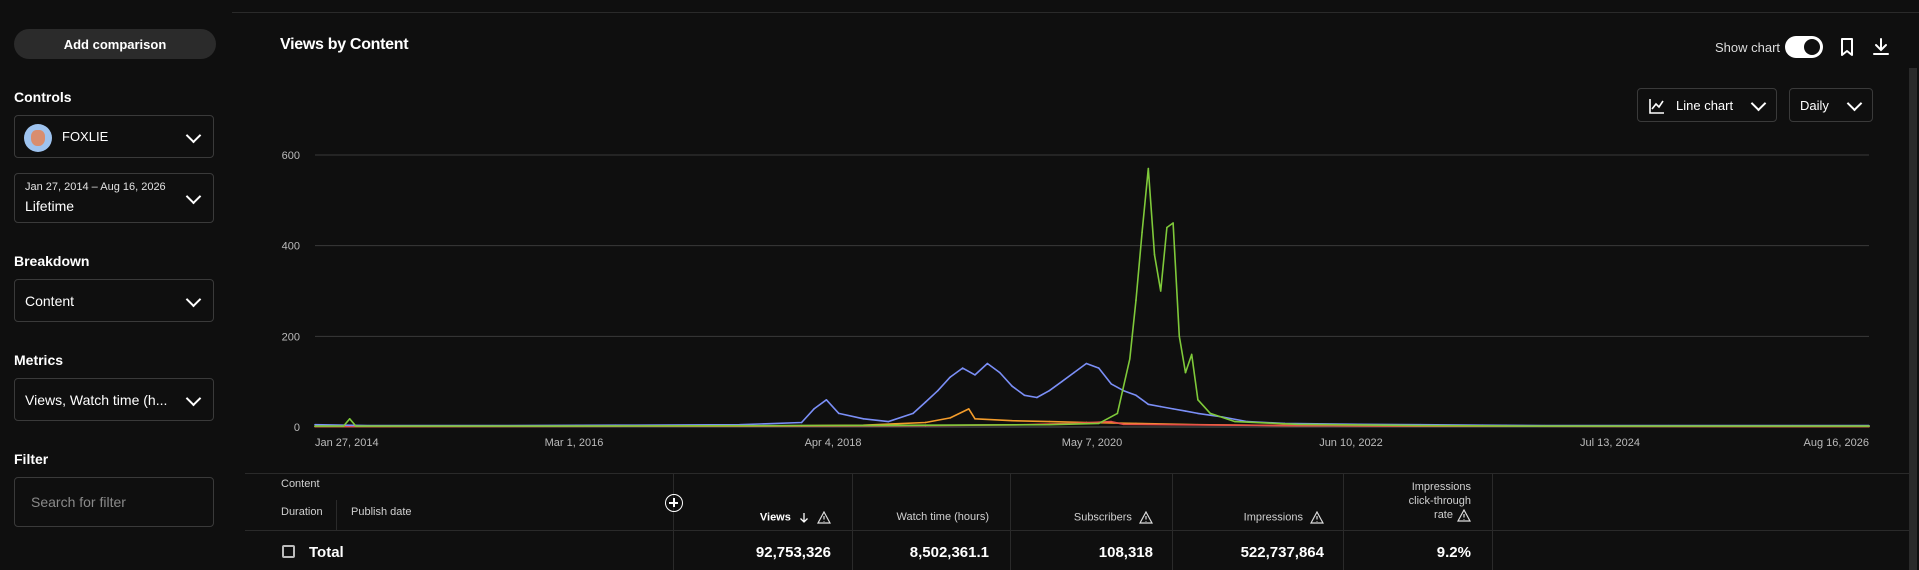 Image resolution: width=1919 pixels, height=570 pixels. I want to click on ctr-header-line3: rate, so click(1443, 515).